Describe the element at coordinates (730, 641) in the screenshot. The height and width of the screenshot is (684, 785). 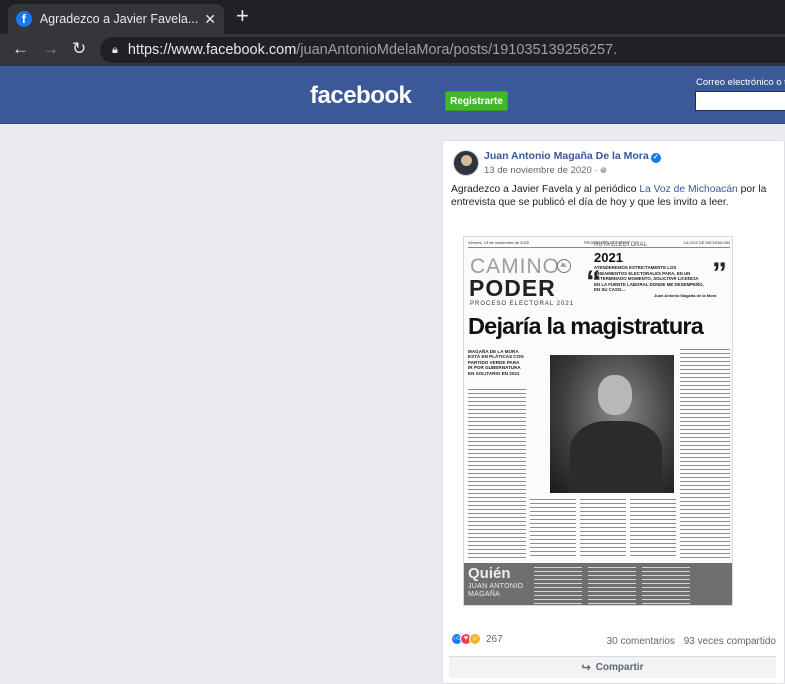
I see `shares-count: 93 veces compartido` at that location.